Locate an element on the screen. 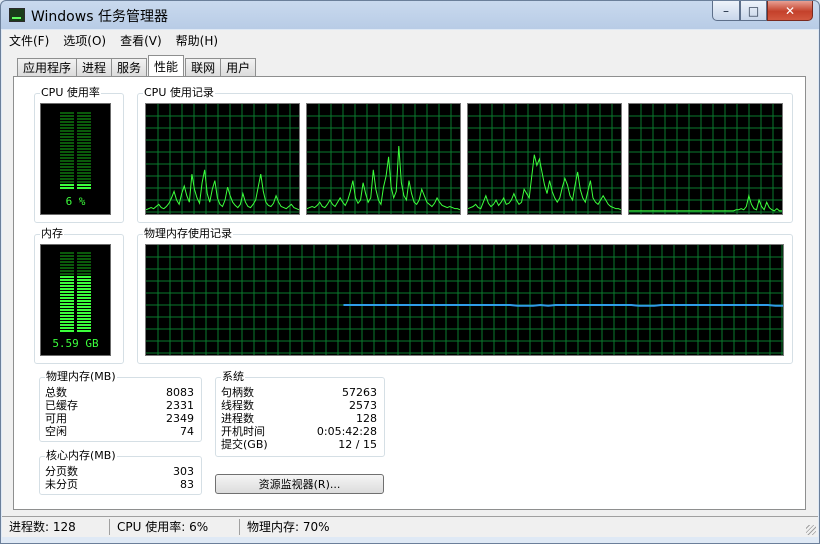 This screenshot has height=544, width=820. memory-meter: 5.59 GB is located at coordinates (75, 300).